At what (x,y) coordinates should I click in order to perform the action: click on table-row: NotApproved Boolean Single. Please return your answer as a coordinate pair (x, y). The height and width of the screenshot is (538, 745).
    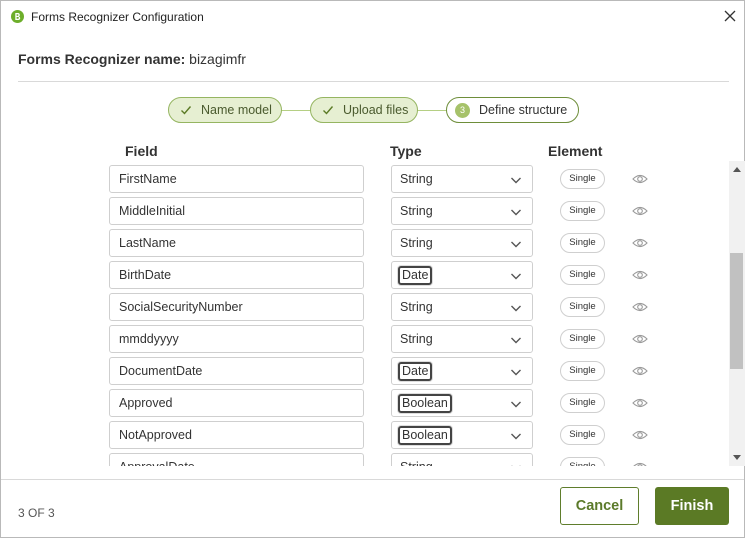
    Looking at the image, I should click on (365, 434).